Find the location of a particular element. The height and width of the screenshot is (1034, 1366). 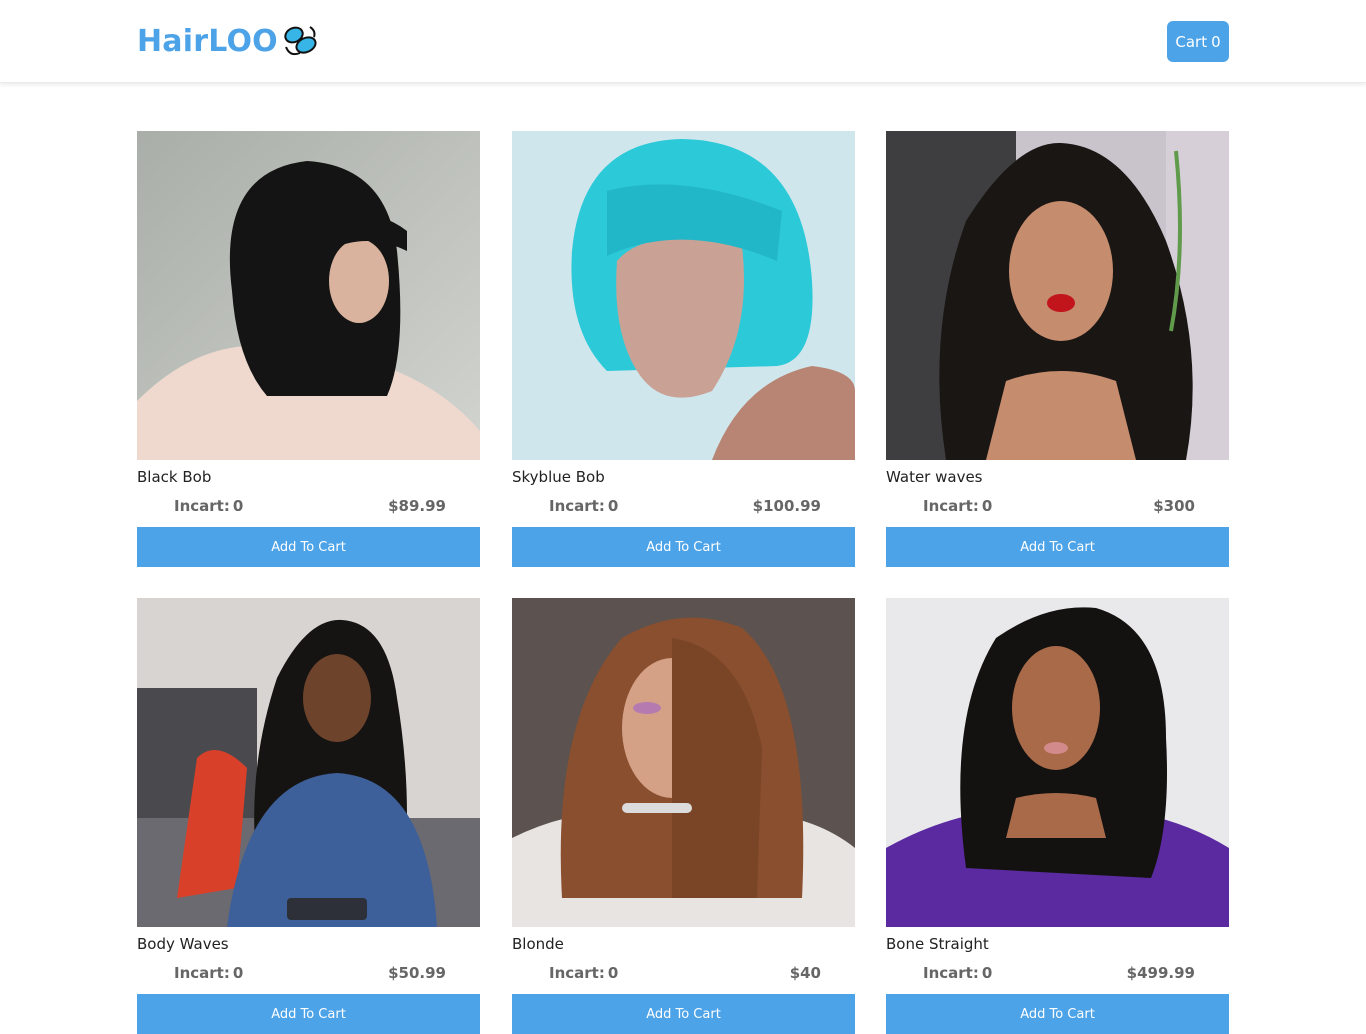

product-meta: Incart: 0 $300 is located at coordinates (1057, 507).